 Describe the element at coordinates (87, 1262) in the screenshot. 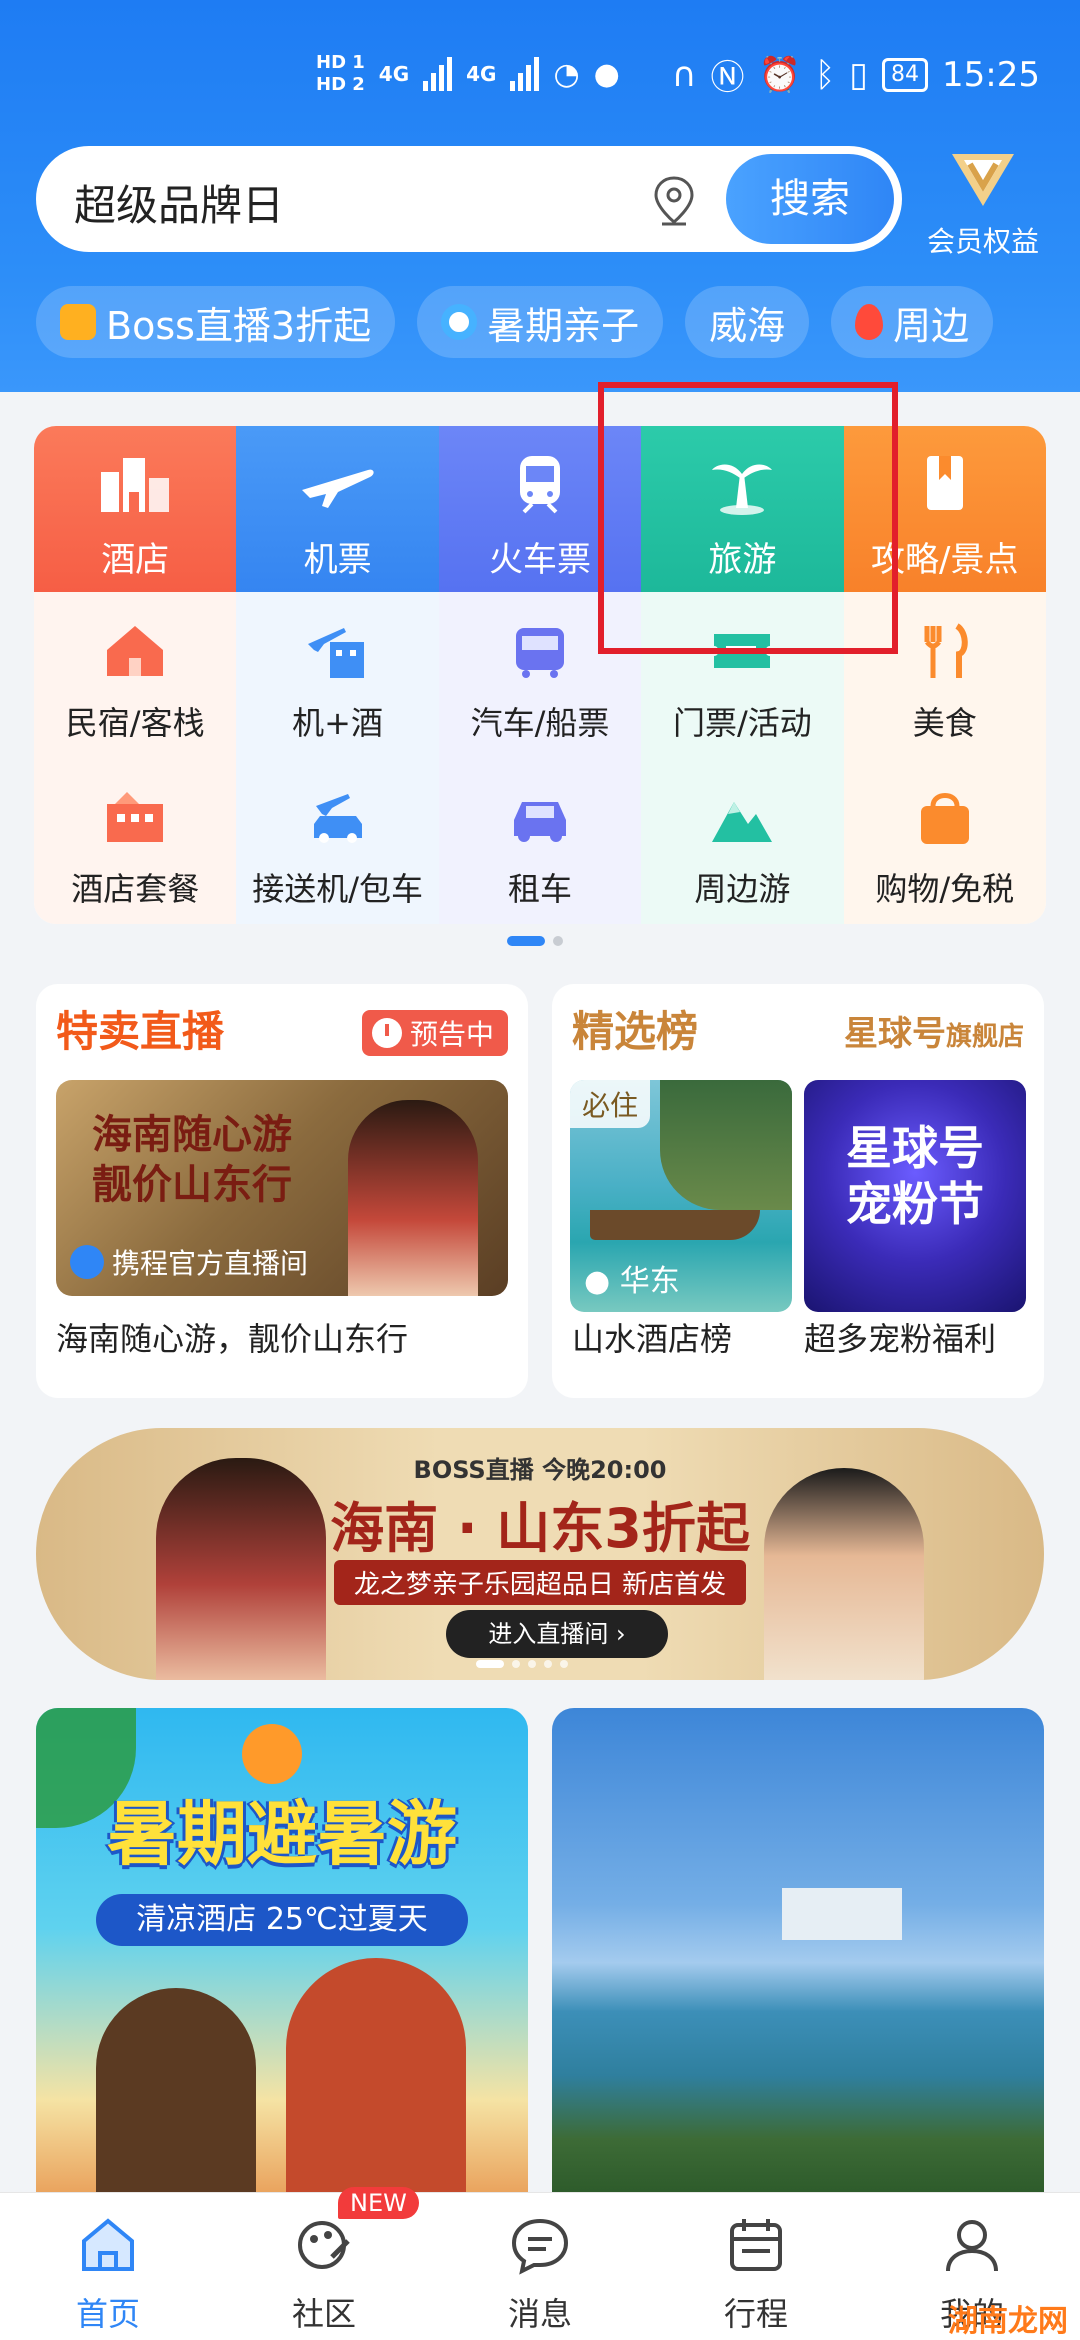

I see `ctrip-logo-icon` at that location.